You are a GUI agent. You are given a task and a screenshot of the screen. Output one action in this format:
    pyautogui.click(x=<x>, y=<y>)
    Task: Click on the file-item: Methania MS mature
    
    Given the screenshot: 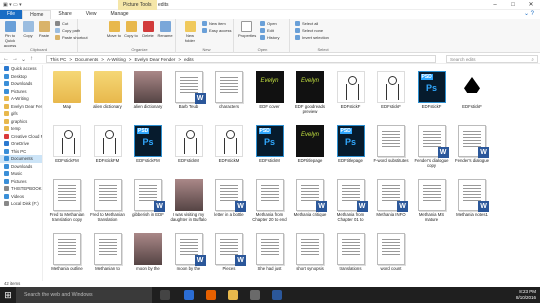 What is the action you would take?
    pyautogui.click(x=432, y=200)
    